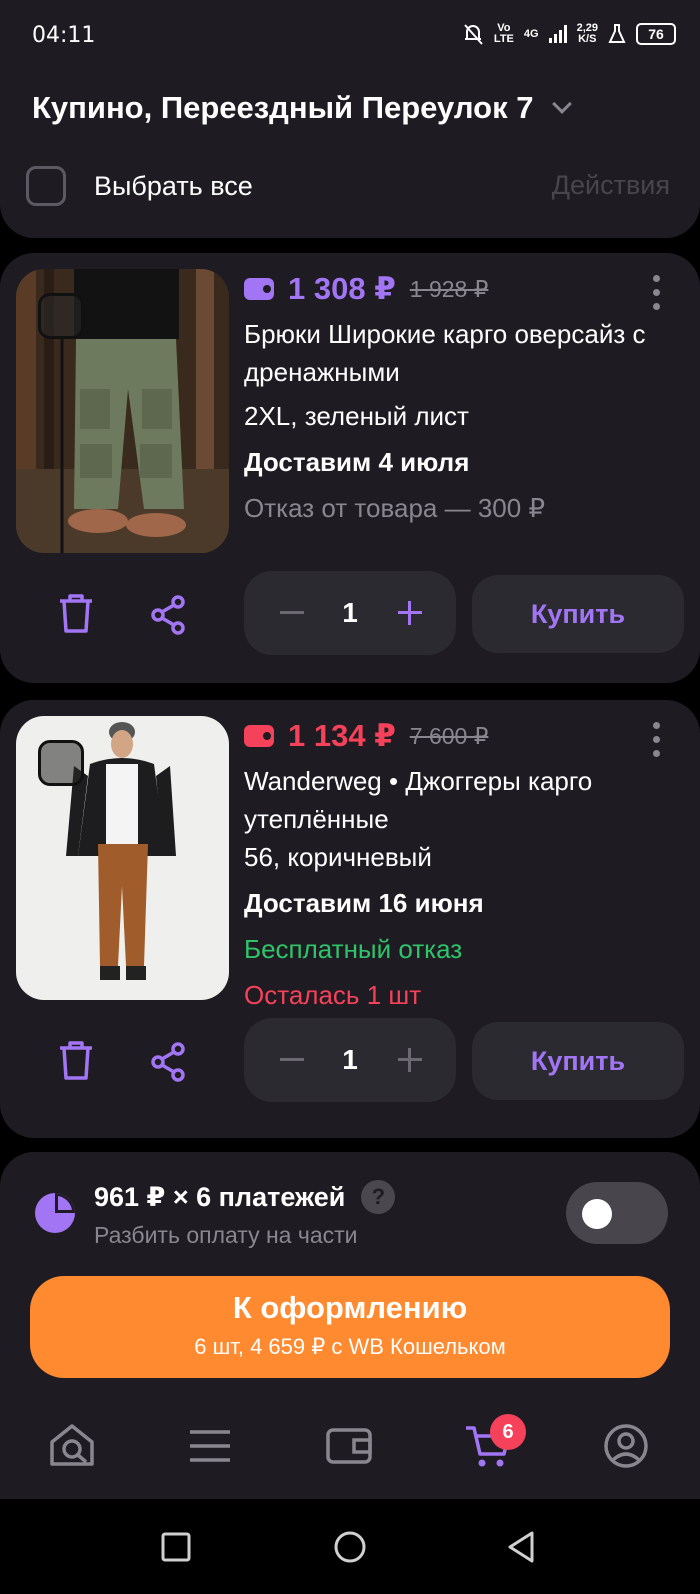  I want to click on address-label: Купино, Переездный Переулок 7, so click(283, 107).